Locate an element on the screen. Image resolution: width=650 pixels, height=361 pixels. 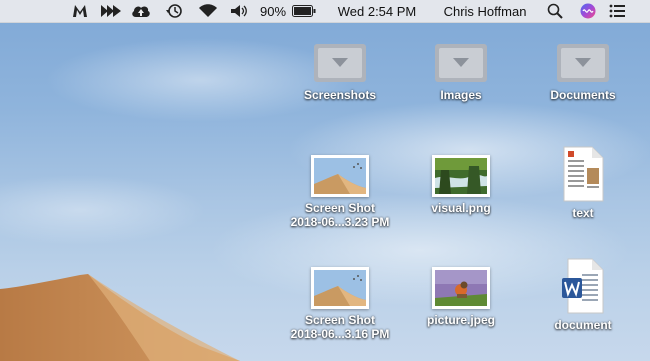
desktop-item-visual-png: visual.png is located at coordinates (461, 185).